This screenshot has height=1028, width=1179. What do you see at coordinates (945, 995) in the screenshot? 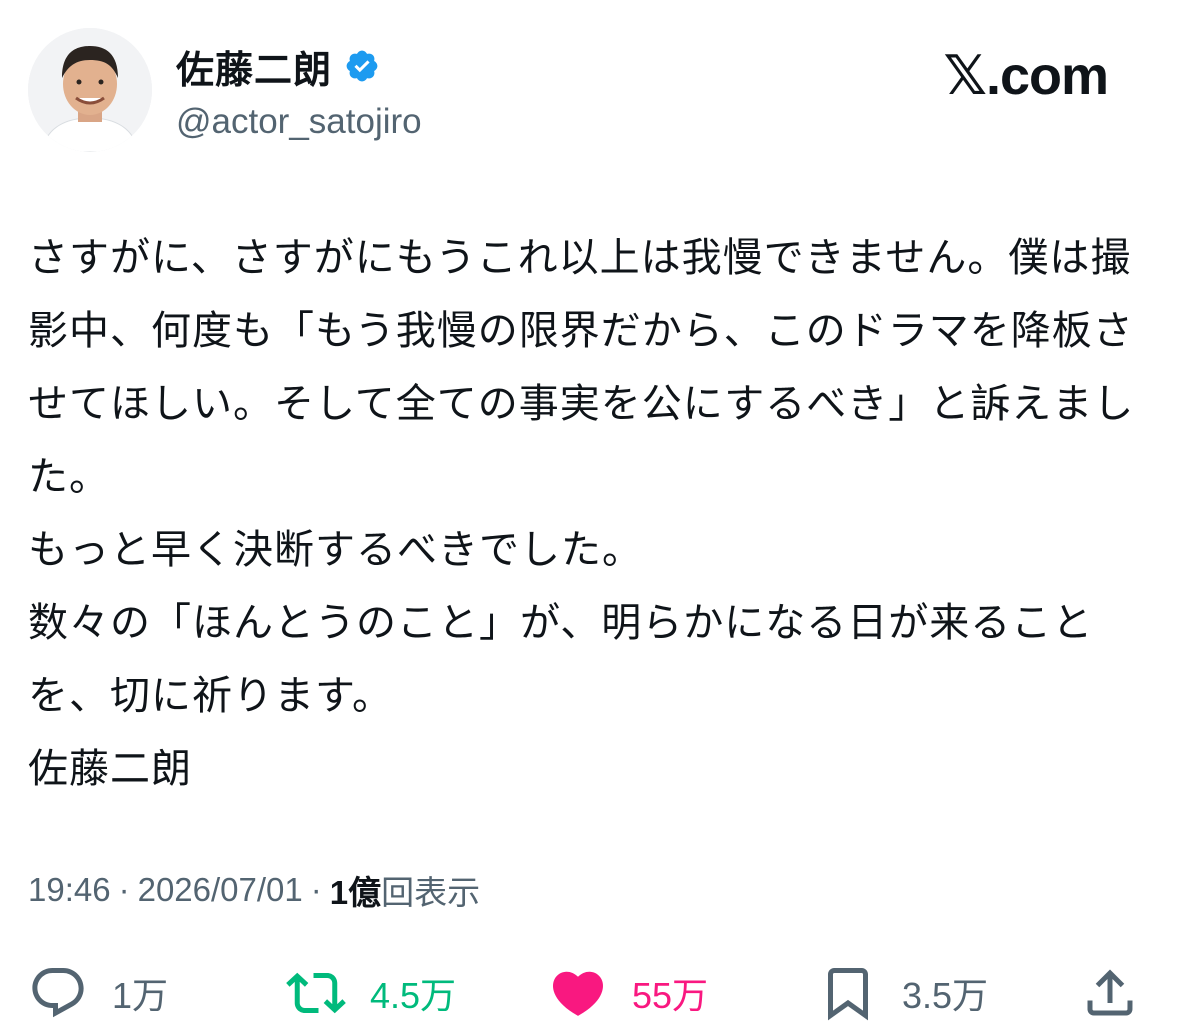
I see `bookmark-count: 3.5万` at bounding box center [945, 995].